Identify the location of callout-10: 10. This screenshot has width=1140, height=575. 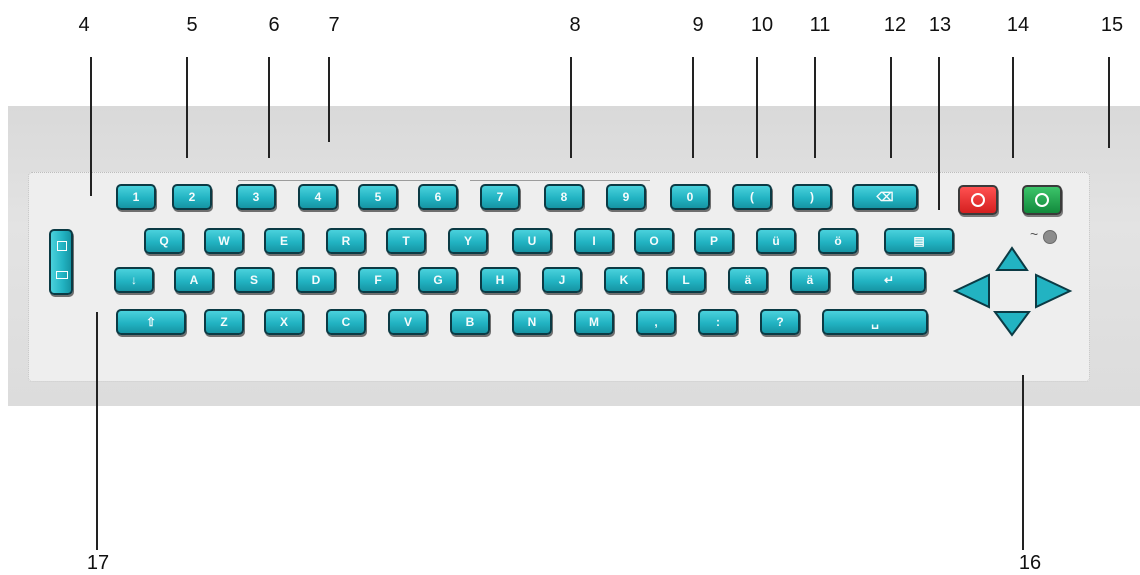
(762, 25).